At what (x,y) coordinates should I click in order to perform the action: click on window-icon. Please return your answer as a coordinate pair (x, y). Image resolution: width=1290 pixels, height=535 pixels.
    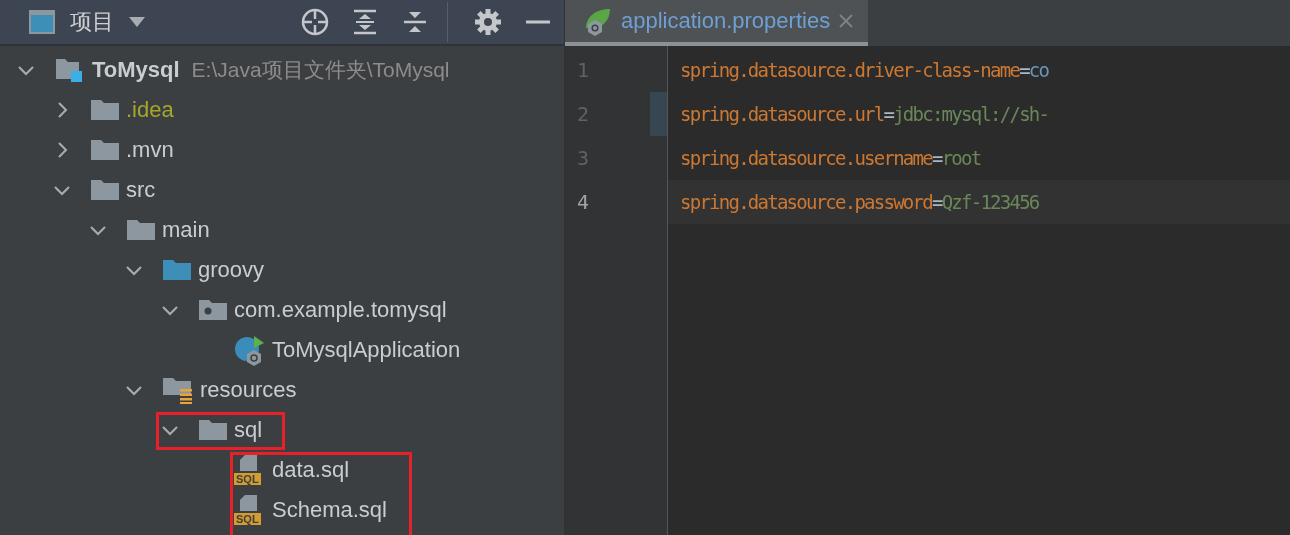
    Looking at the image, I should click on (42, 22).